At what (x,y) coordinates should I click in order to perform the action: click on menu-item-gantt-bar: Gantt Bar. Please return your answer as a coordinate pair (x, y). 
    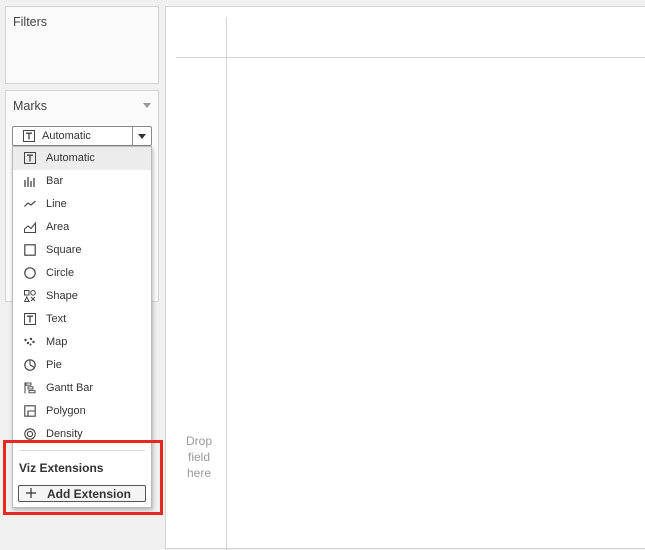
    Looking at the image, I should click on (82, 388).